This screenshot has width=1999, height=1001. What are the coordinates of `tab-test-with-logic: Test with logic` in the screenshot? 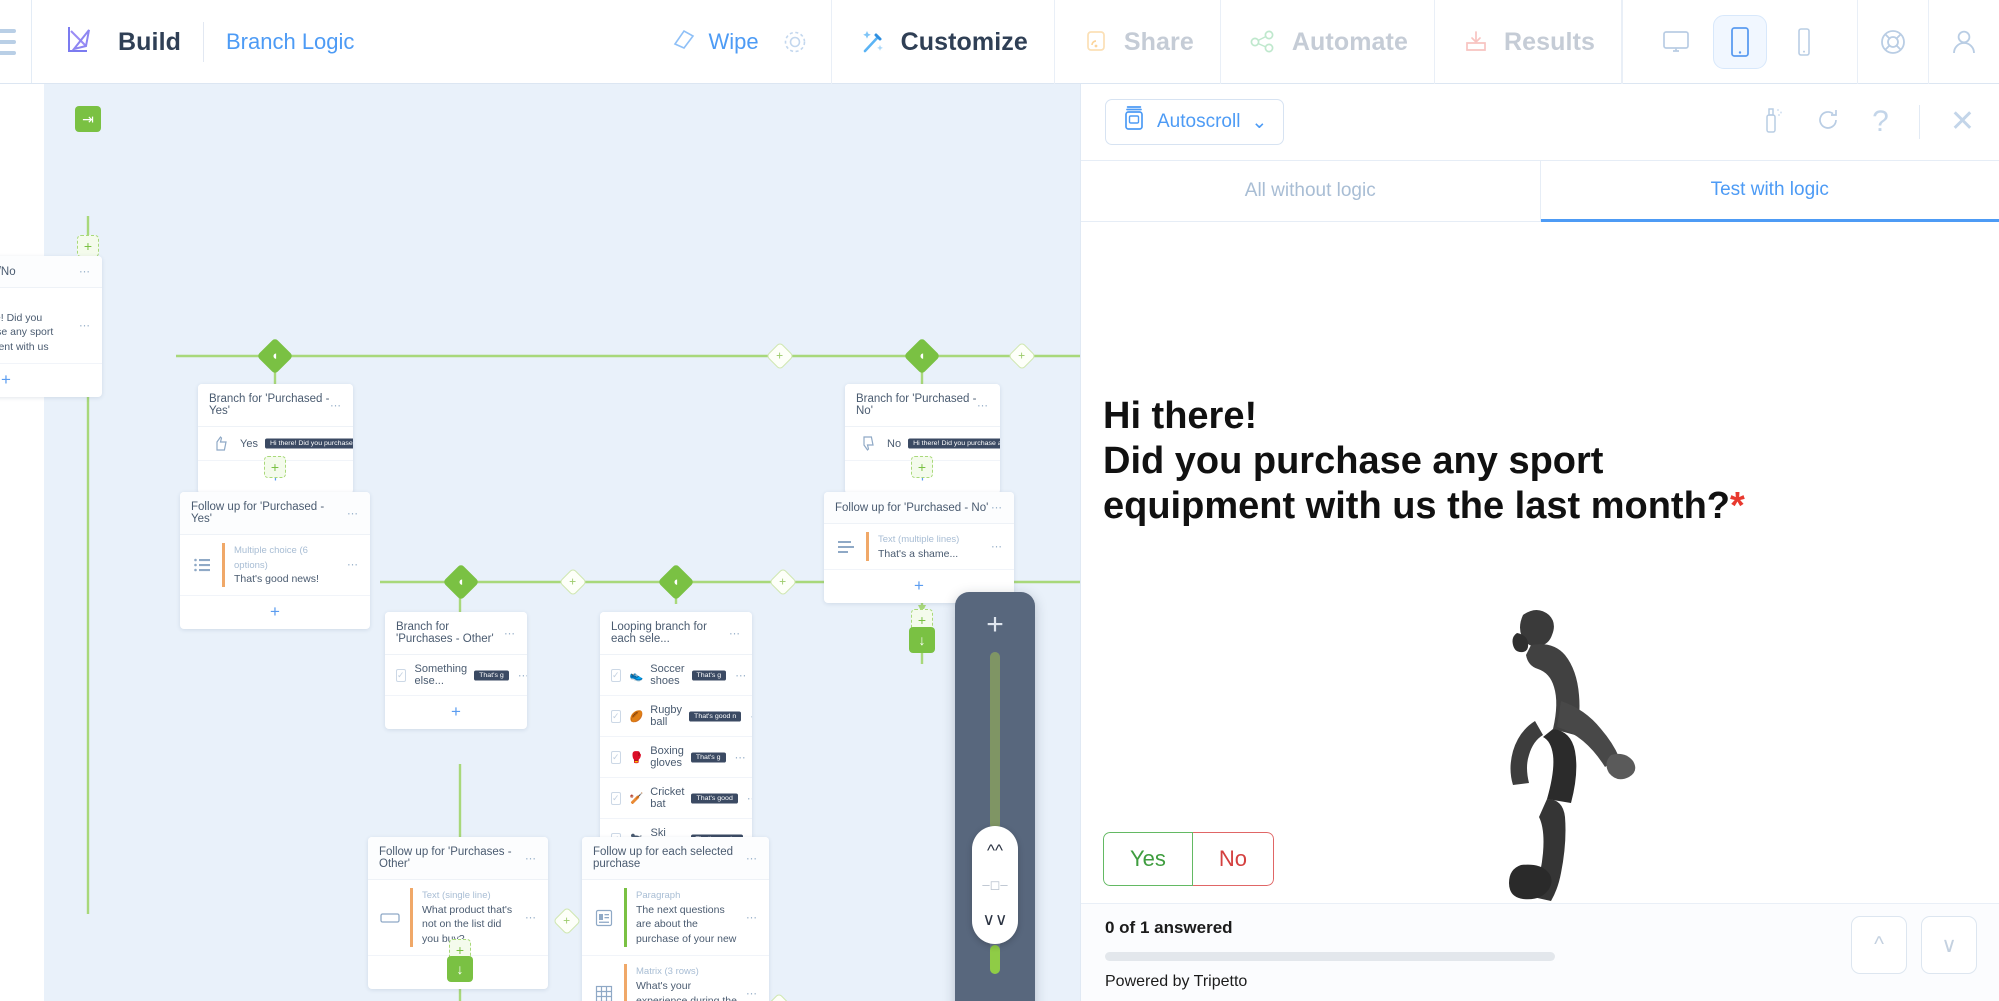 It's located at (1769, 191).